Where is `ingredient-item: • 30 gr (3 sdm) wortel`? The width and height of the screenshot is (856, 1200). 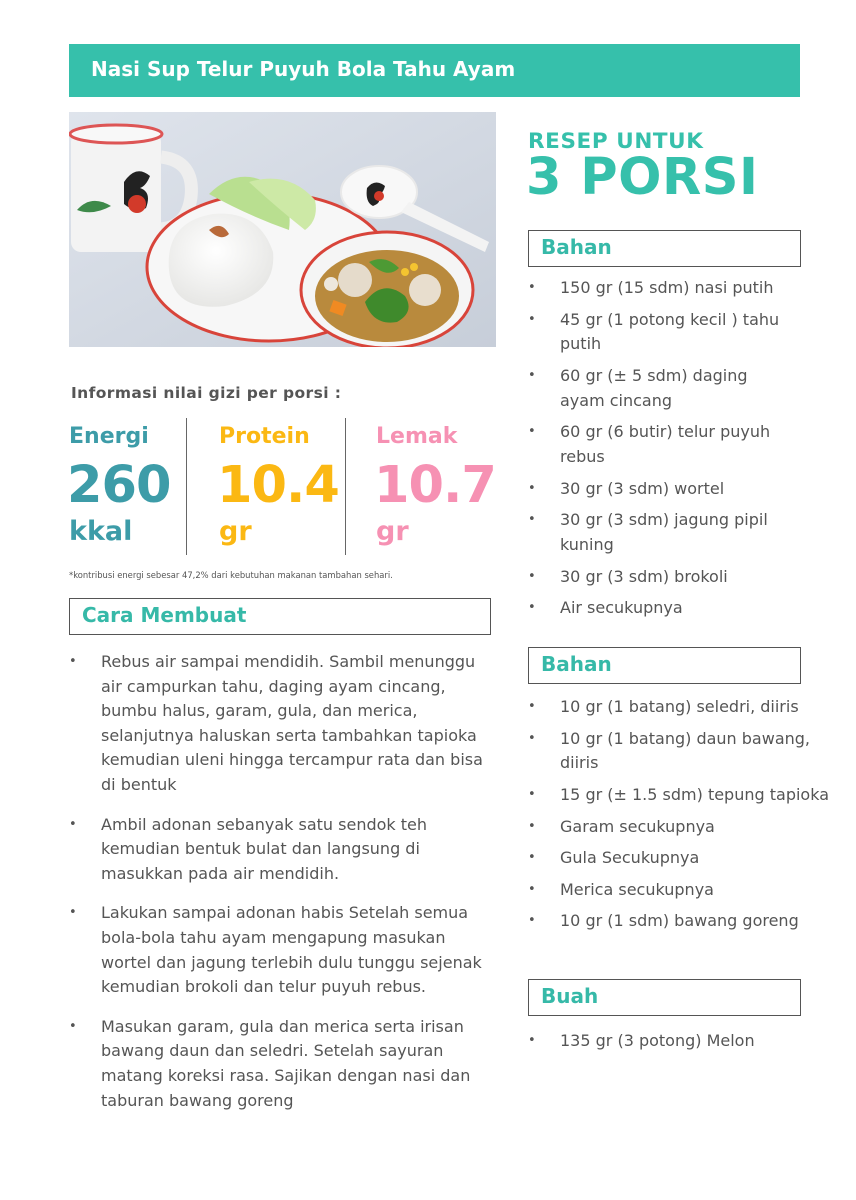 ingredient-item: • 30 gr (3 sdm) wortel is located at coordinates (688, 489).